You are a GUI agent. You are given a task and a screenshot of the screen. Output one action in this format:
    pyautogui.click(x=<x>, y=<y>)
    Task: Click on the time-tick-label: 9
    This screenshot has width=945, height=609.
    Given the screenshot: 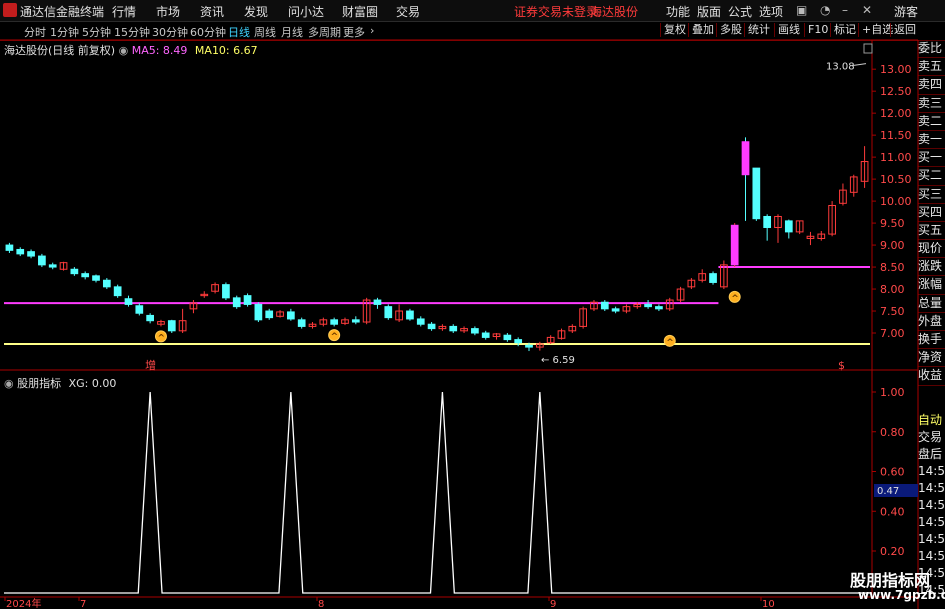 What is the action you would take?
    pyautogui.click(x=553, y=604)
    